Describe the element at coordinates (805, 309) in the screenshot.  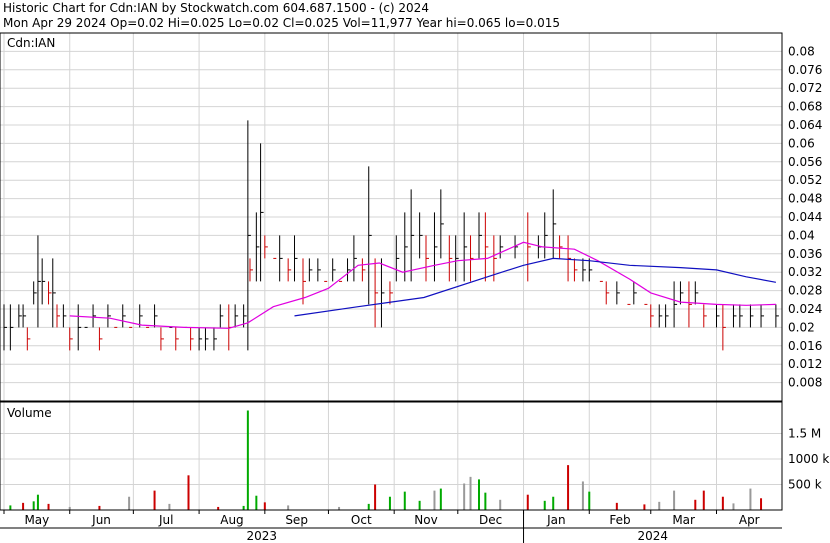
I see `price-tick-label: 0.024` at that location.